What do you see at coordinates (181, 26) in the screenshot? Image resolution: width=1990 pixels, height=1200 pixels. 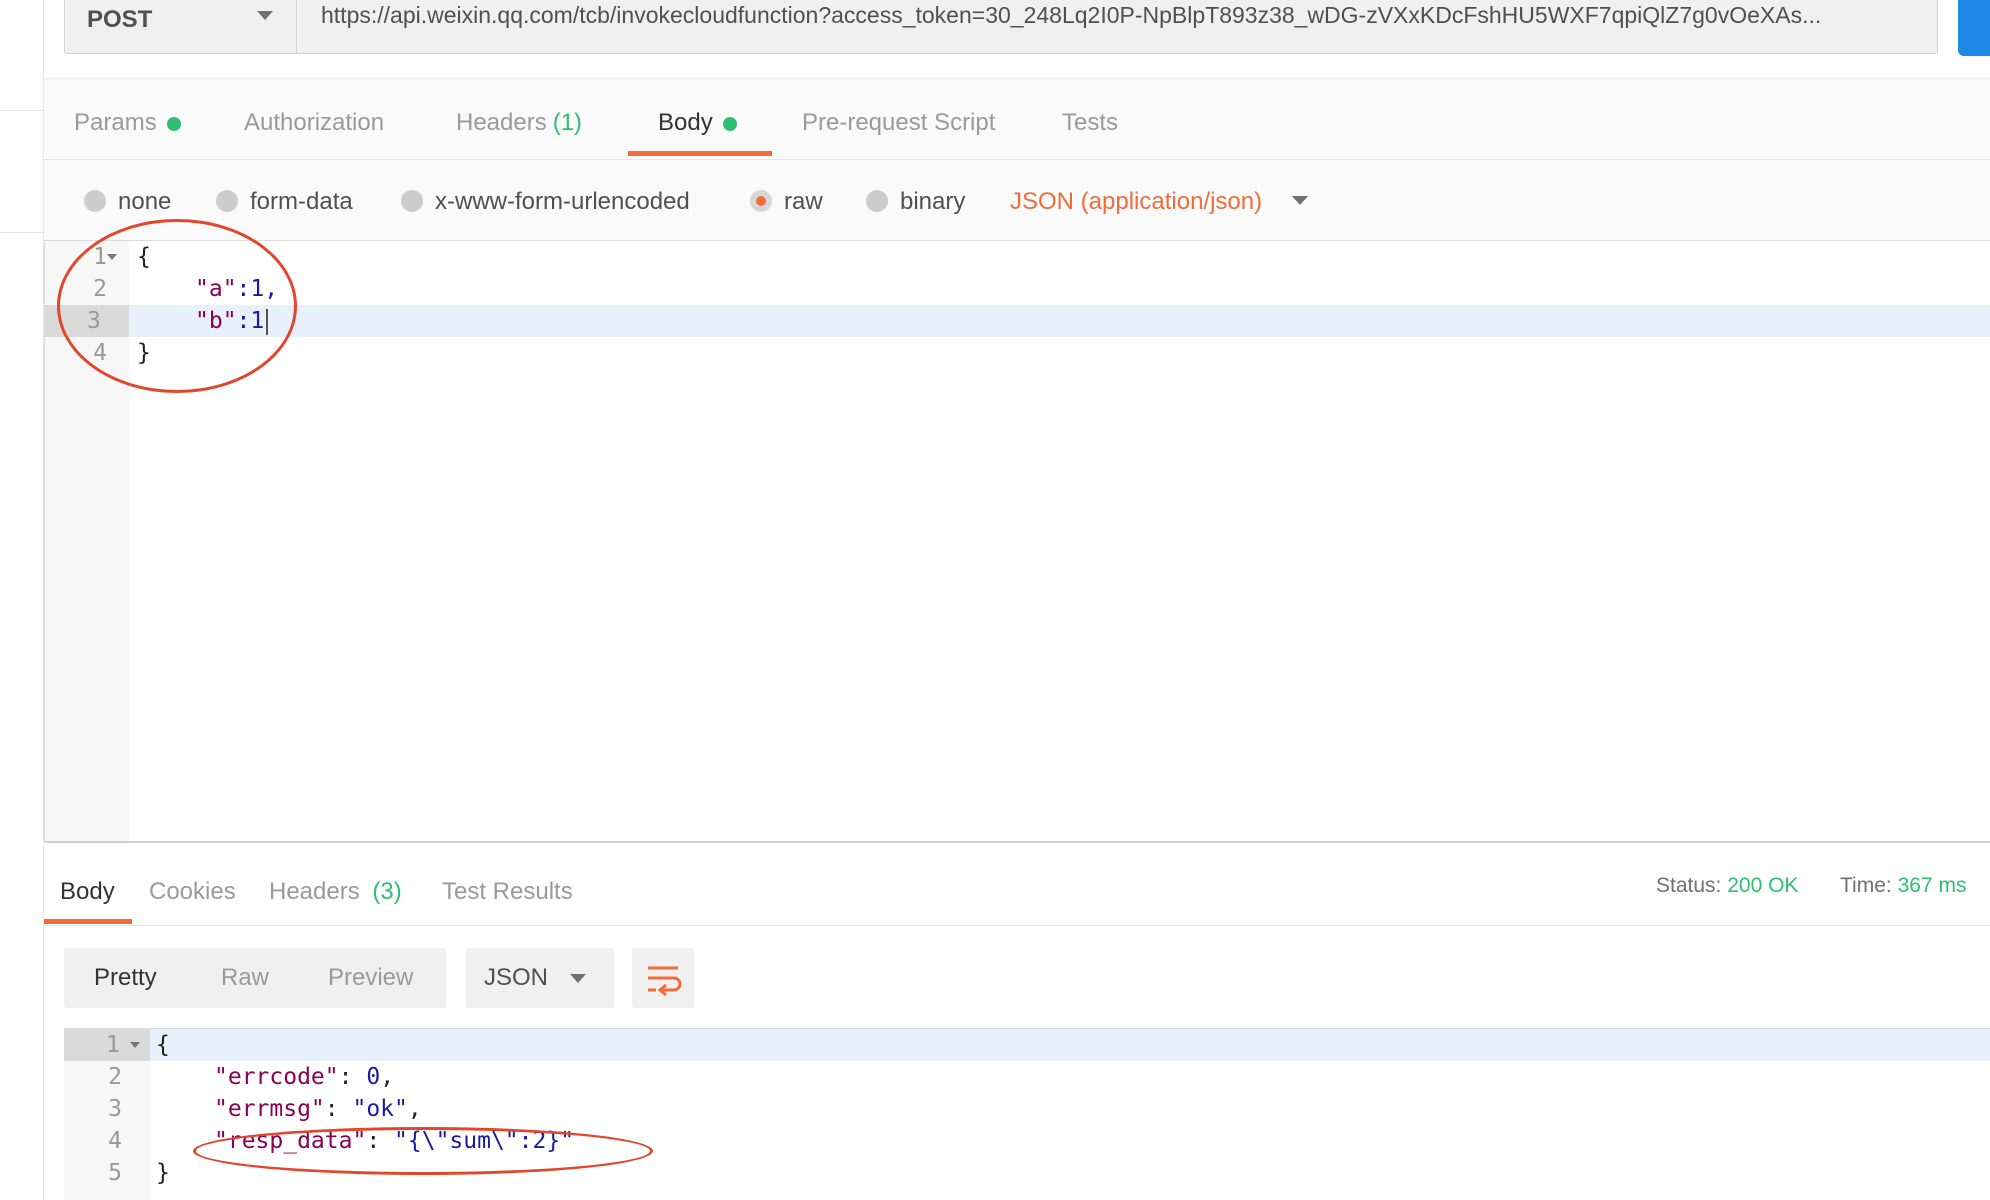 I see `method-select: POST` at bounding box center [181, 26].